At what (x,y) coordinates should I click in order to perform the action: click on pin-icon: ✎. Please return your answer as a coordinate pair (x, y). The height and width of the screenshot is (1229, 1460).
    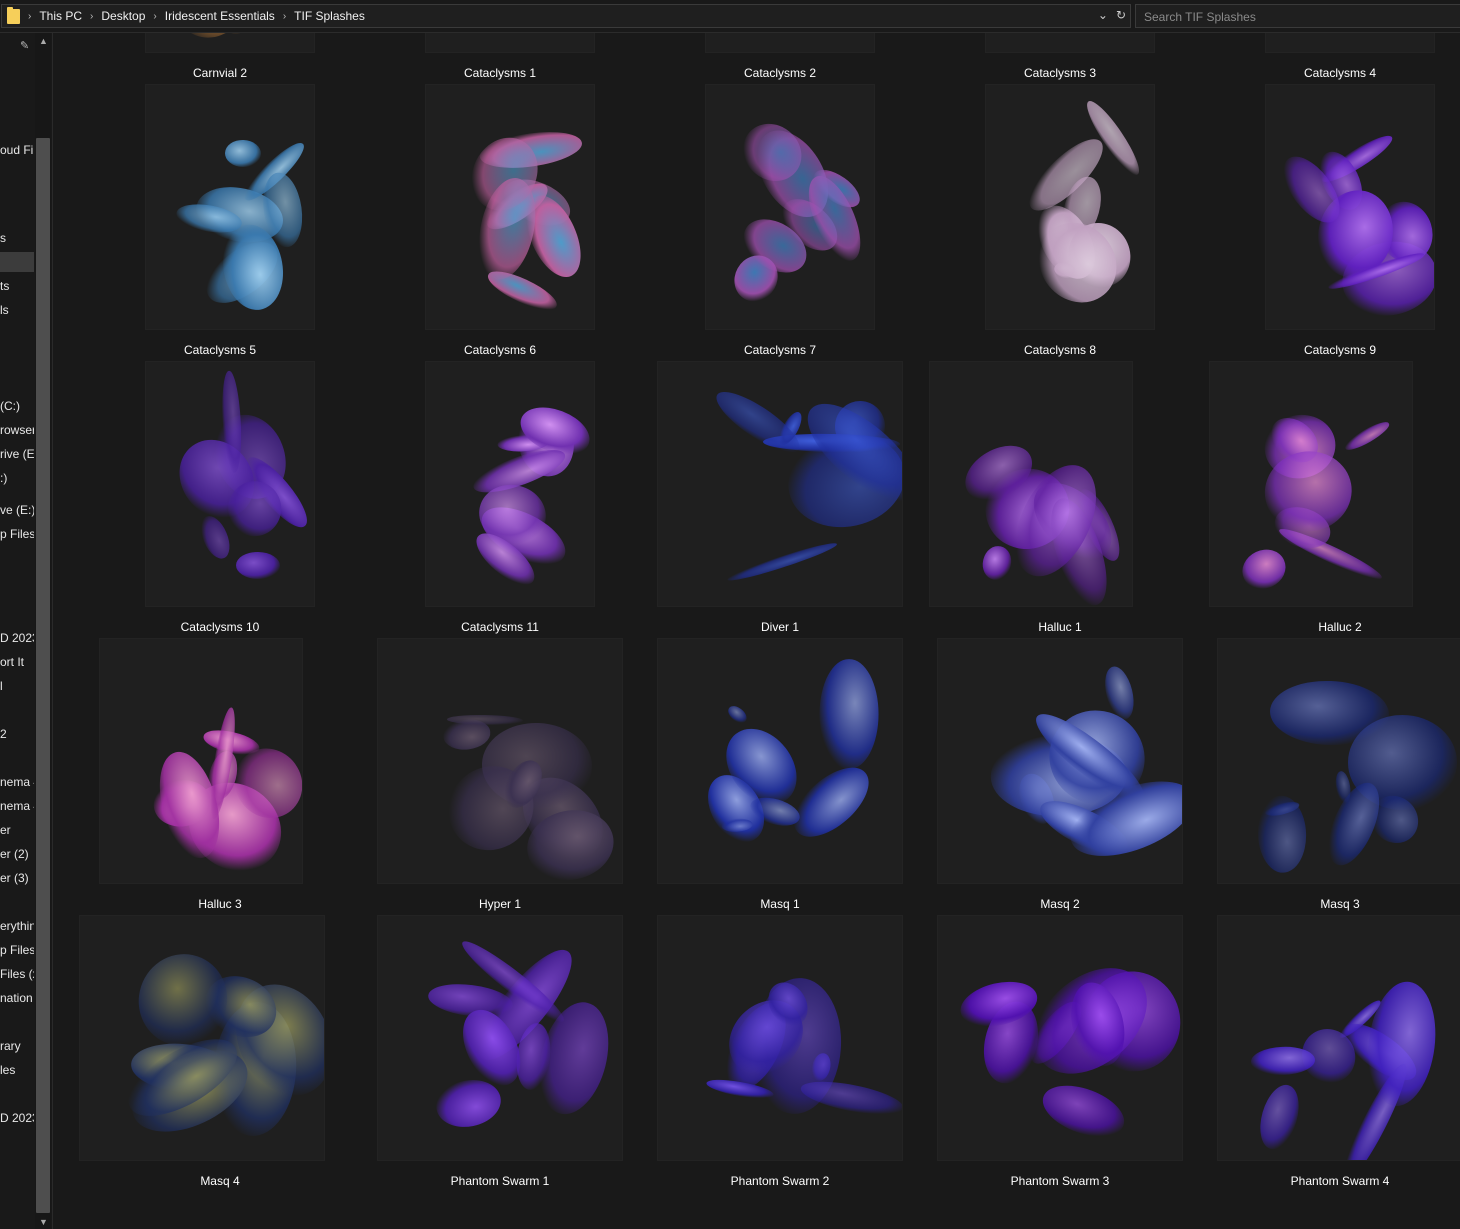
    Looking at the image, I should click on (24, 45).